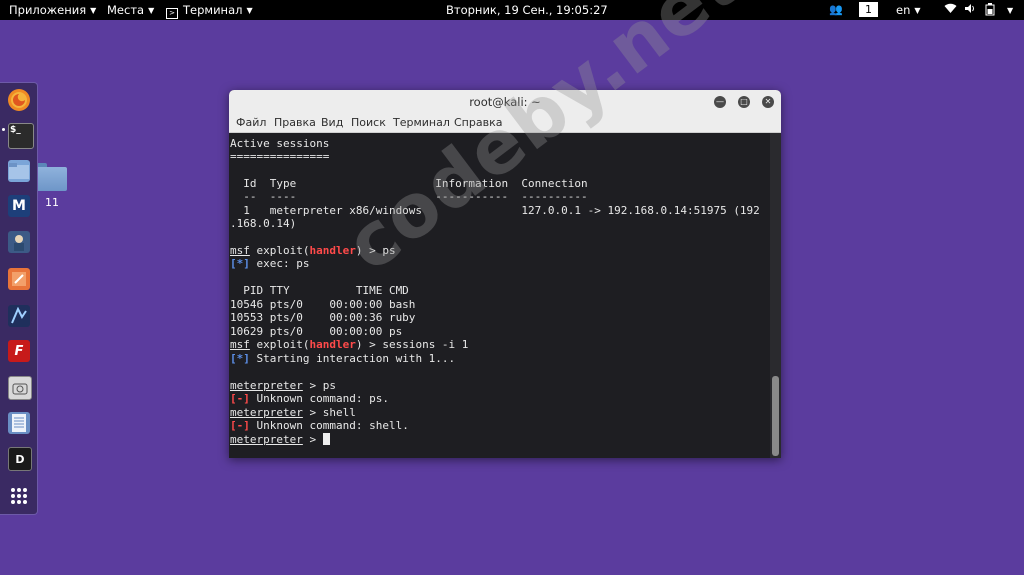 This screenshot has width=1024, height=575. Describe the element at coordinates (1008, 10) in the screenshot. I see `system-menu: ▼` at that location.